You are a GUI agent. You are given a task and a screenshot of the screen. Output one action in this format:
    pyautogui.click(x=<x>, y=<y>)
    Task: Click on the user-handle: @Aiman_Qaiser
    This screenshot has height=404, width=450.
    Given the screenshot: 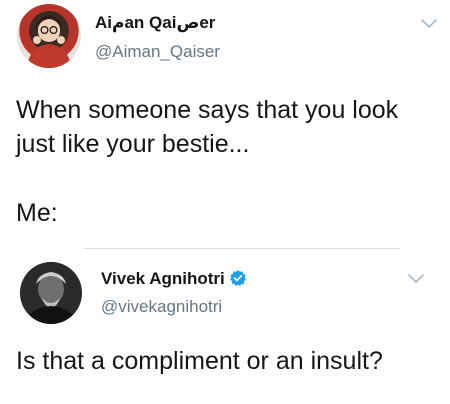 What is the action you would take?
    pyautogui.click(x=157, y=52)
    